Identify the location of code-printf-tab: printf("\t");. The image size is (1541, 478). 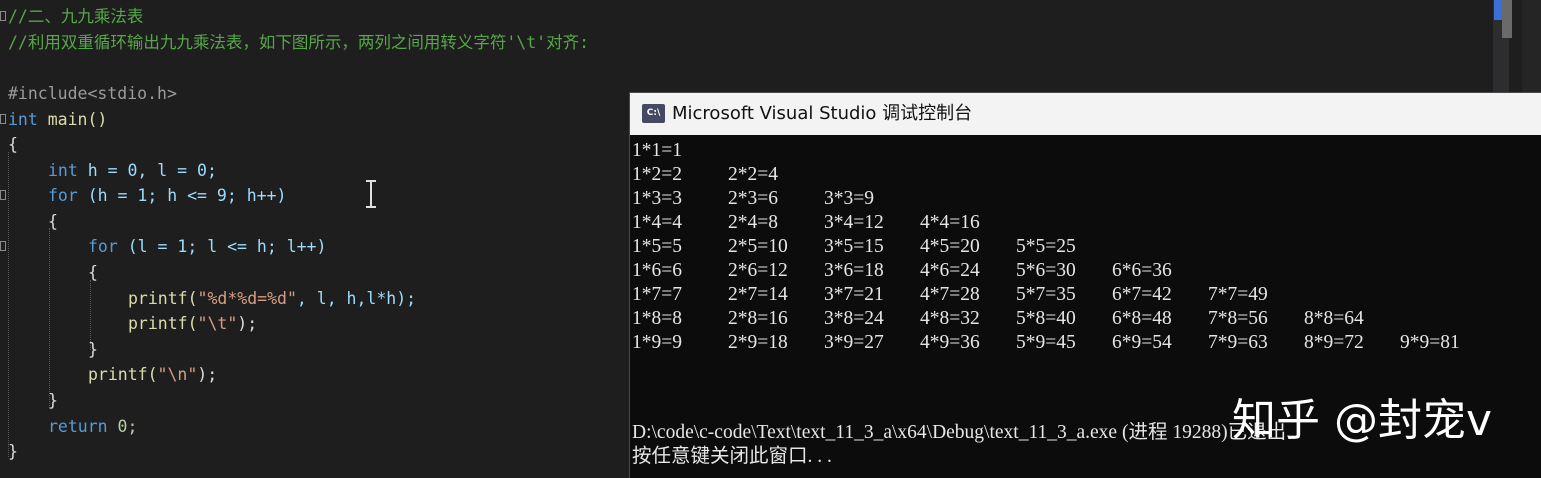
(192, 323).